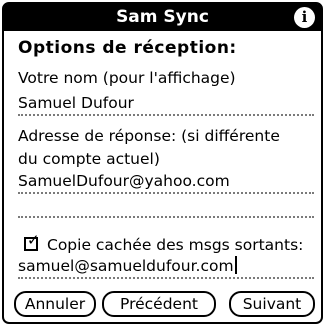 This screenshot has width=325, height=326. I want to click on title-bar: Sam Sync i, so click(162, 17).